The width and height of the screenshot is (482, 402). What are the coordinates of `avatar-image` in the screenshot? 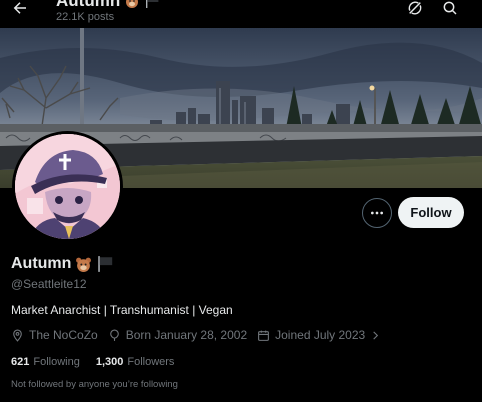 It's located at (67, 186).